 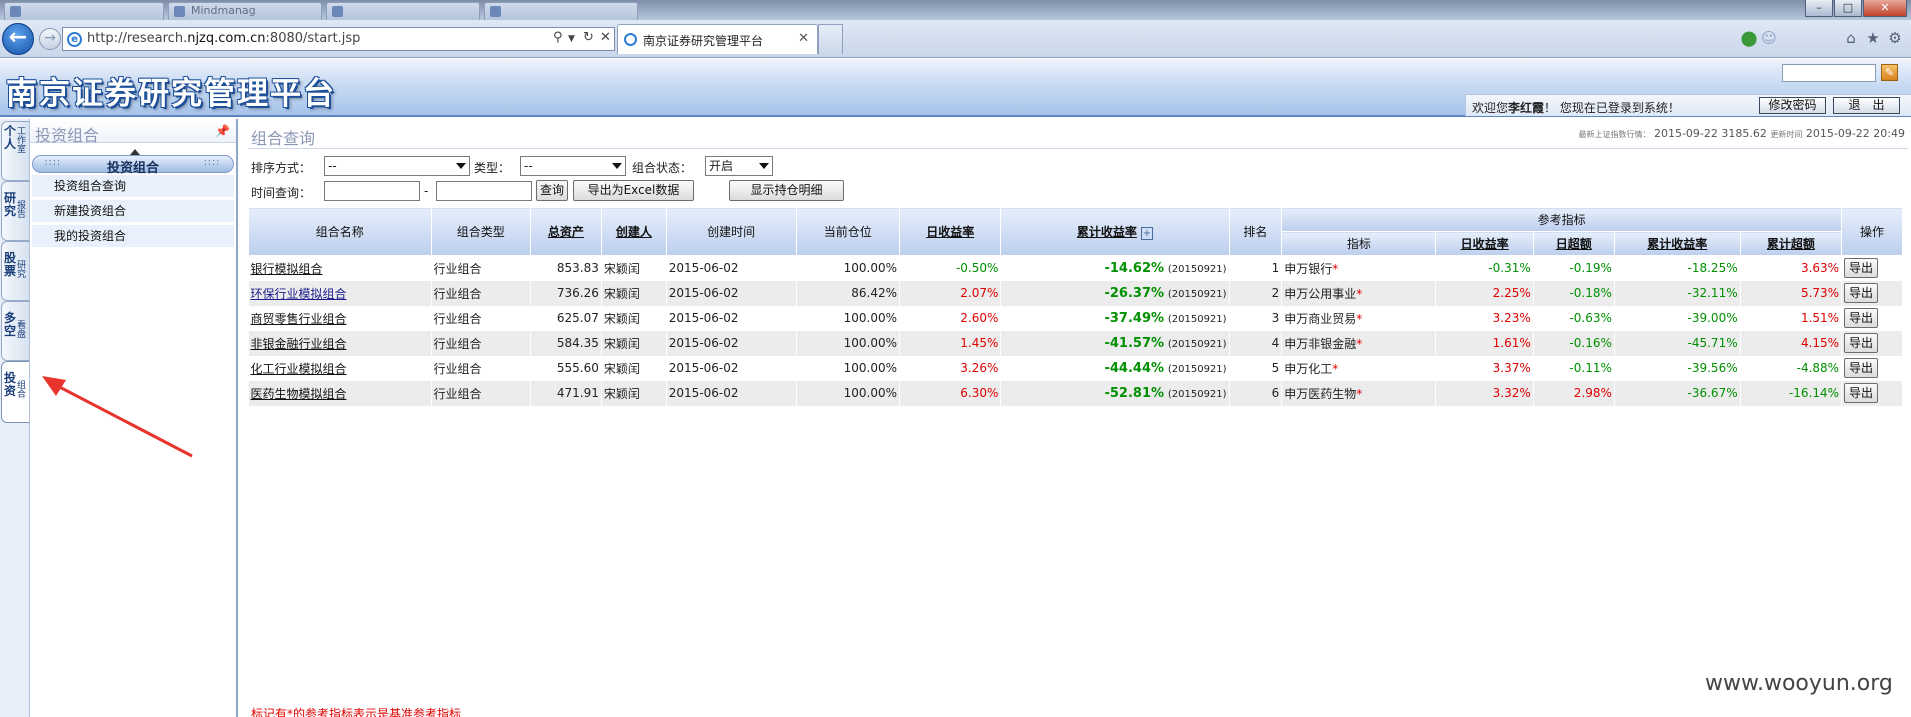 What do you see at coordinates (299, 294) in the screenshot?
I see `portfolio-name-link: 环保行业模拟组合` at bounding box center [299, 294].